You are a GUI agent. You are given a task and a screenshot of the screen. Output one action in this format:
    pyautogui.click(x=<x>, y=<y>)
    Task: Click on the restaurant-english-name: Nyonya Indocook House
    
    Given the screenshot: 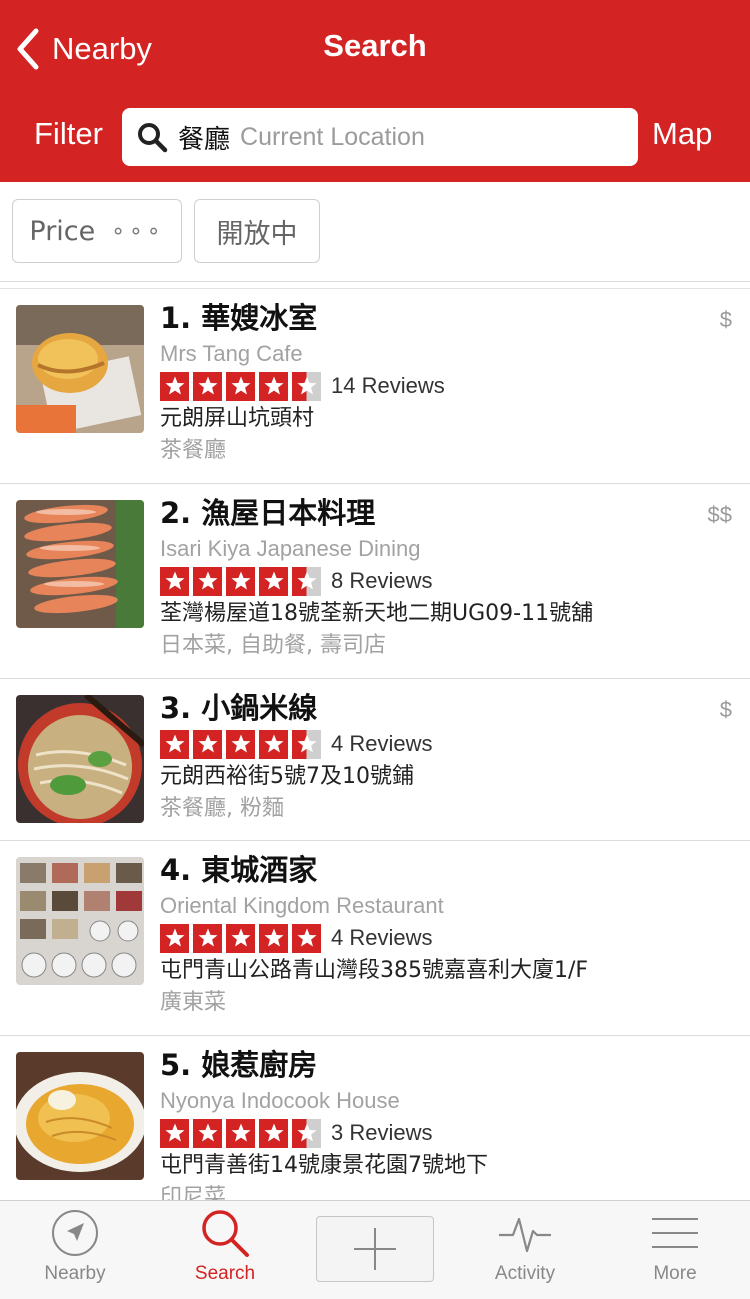 What is the action you would take?
    pyautogui.click(x=280, y=1100)
    